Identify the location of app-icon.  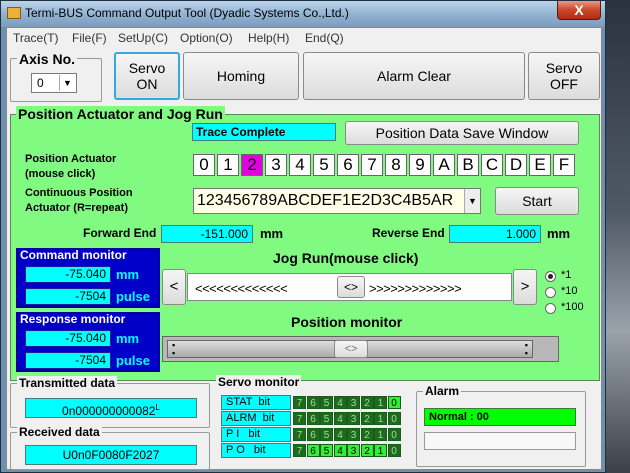
(14, 13).